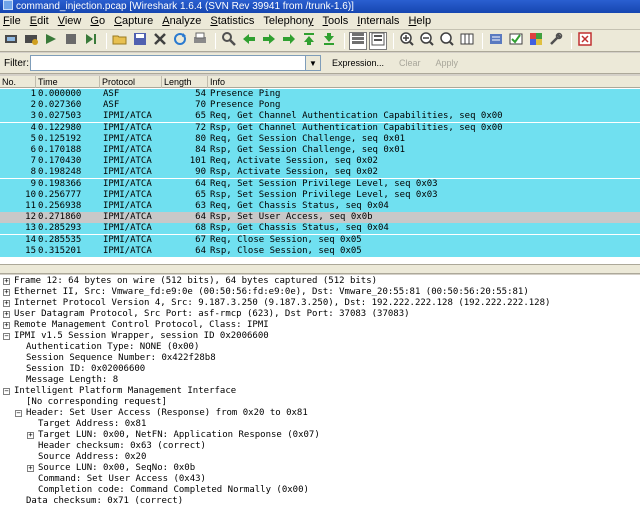 This screenshot has width=640, height=506. Describe the element at coordinates (70, 21) in the screenshot. I see `menu-view: View` at that location.